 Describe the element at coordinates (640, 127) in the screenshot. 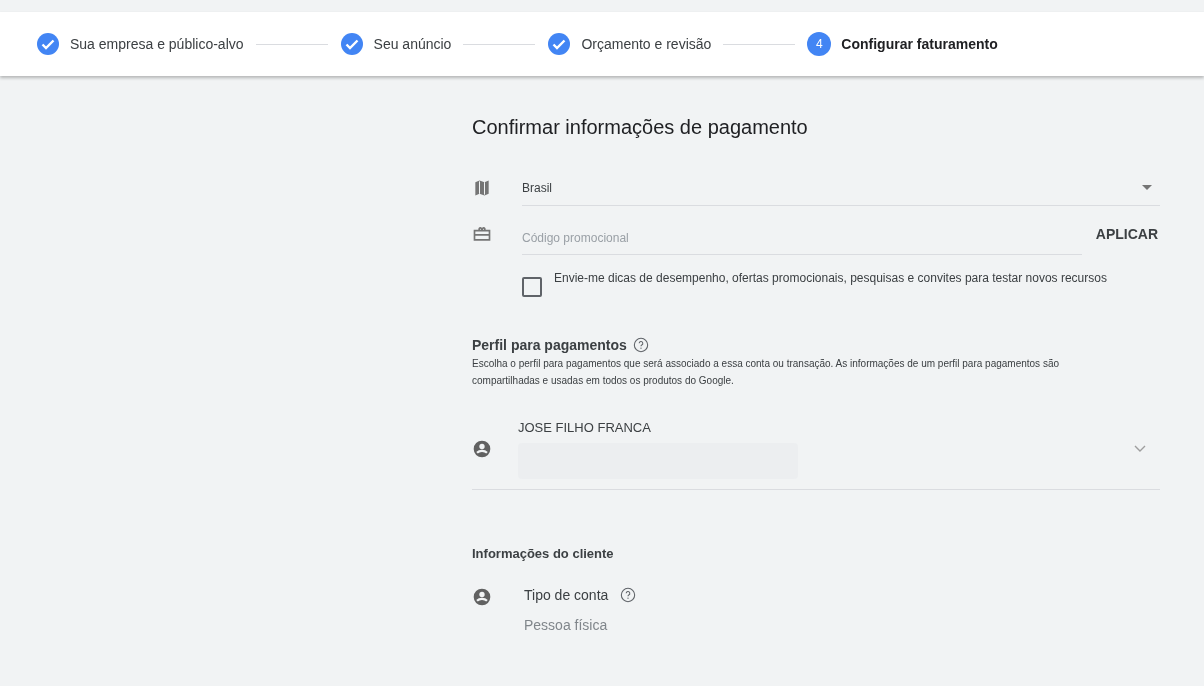

I see `section-title: Confirmar informações de pagamento` at that location.